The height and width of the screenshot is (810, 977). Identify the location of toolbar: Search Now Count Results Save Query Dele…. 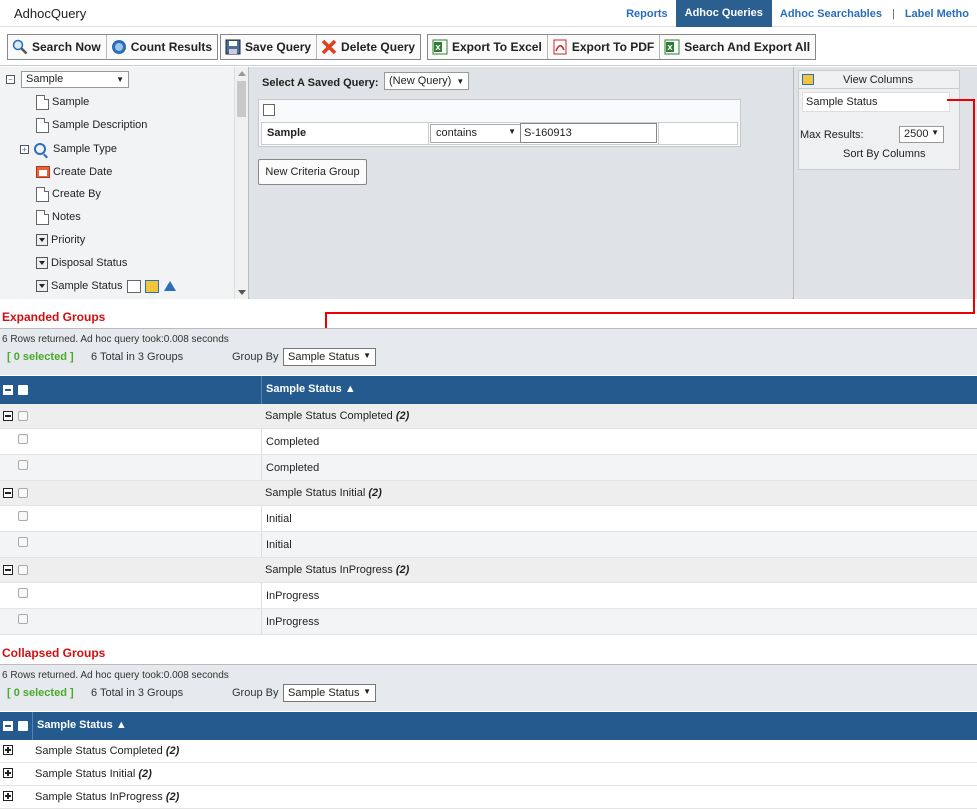
(488, 47).